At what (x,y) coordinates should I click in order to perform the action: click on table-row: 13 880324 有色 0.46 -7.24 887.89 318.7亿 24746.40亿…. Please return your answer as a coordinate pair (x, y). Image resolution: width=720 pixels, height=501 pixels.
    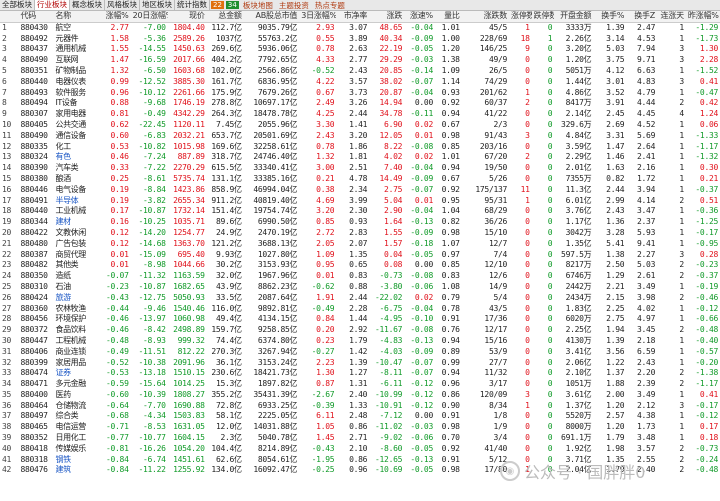
    Looking at the image, I should click on (360, 157).